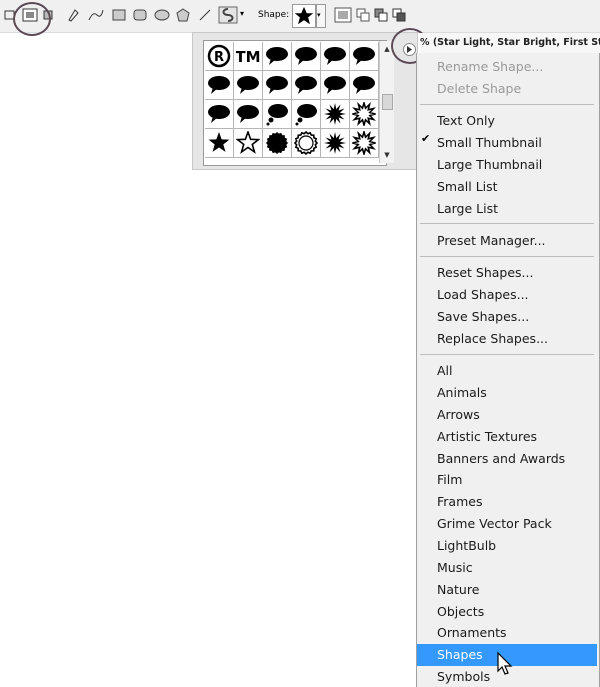  Describe the element at coordinates (321, 16) in the screenshot. I see `shape-picker-dropdown: ▾` at that location.